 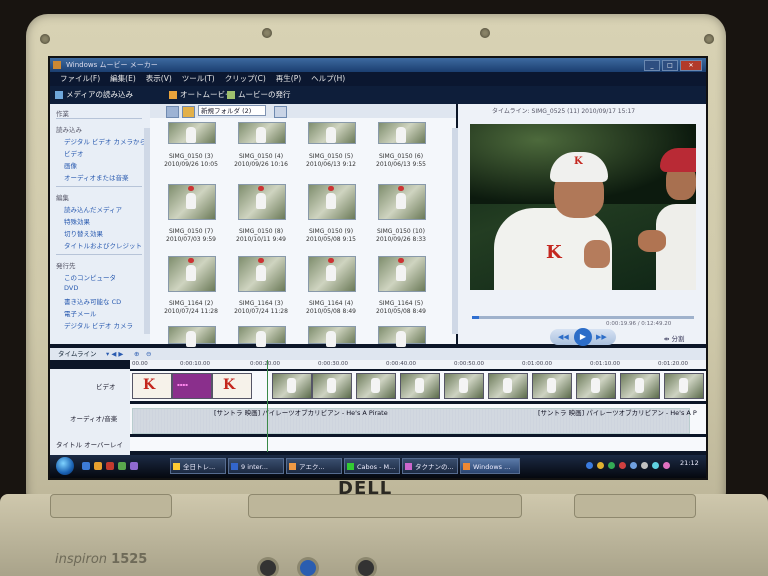 I want to click on clock: 21:12, so click(x=689, y=463).